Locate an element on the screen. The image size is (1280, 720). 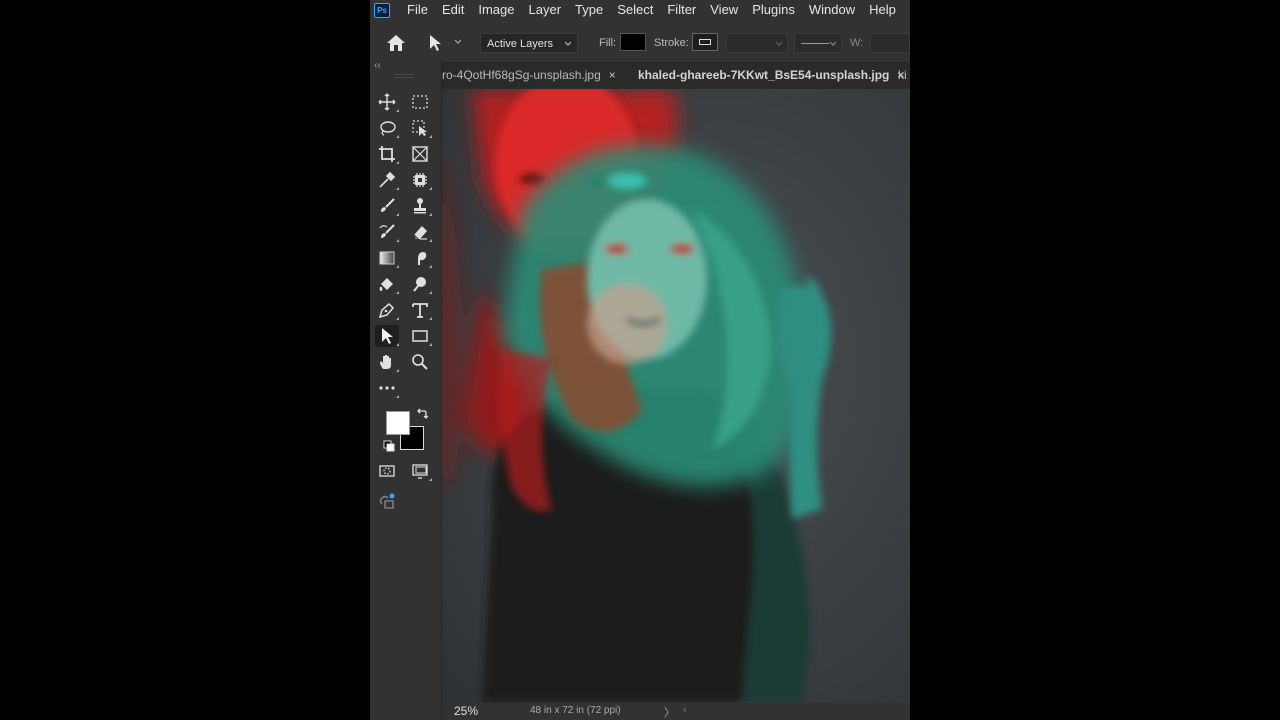
tab-document-1: ro-4QotHf68gSg-unsplash.jpg × is located at coordinates (529, 76).